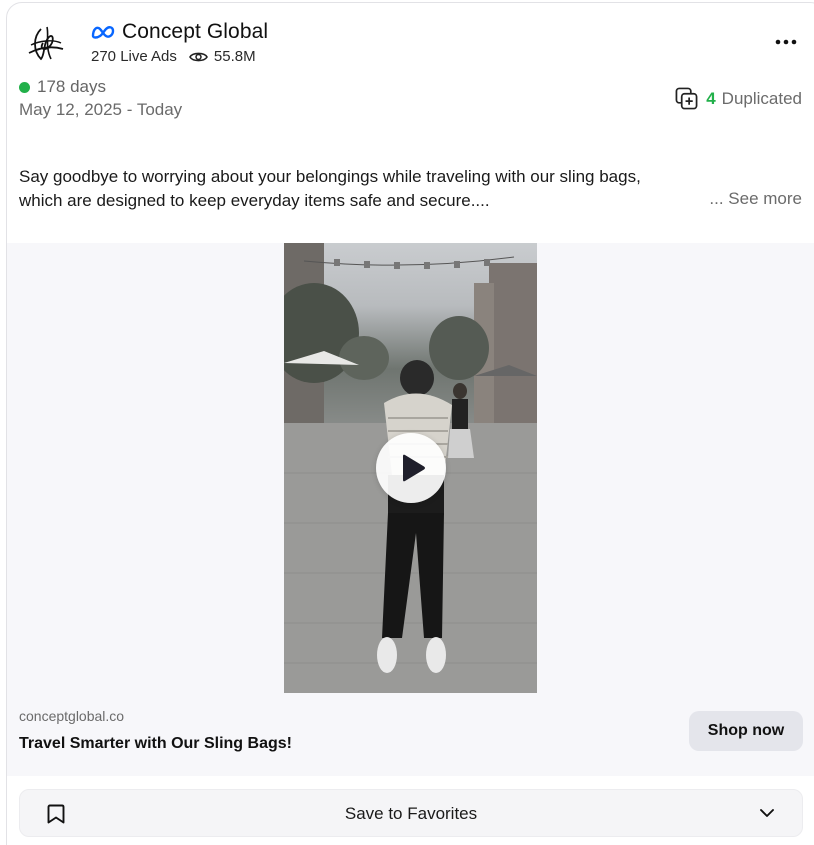  Describe the element at coordinates (767, 813) in the screenshot. I see `chevron-down-icon` at that location.